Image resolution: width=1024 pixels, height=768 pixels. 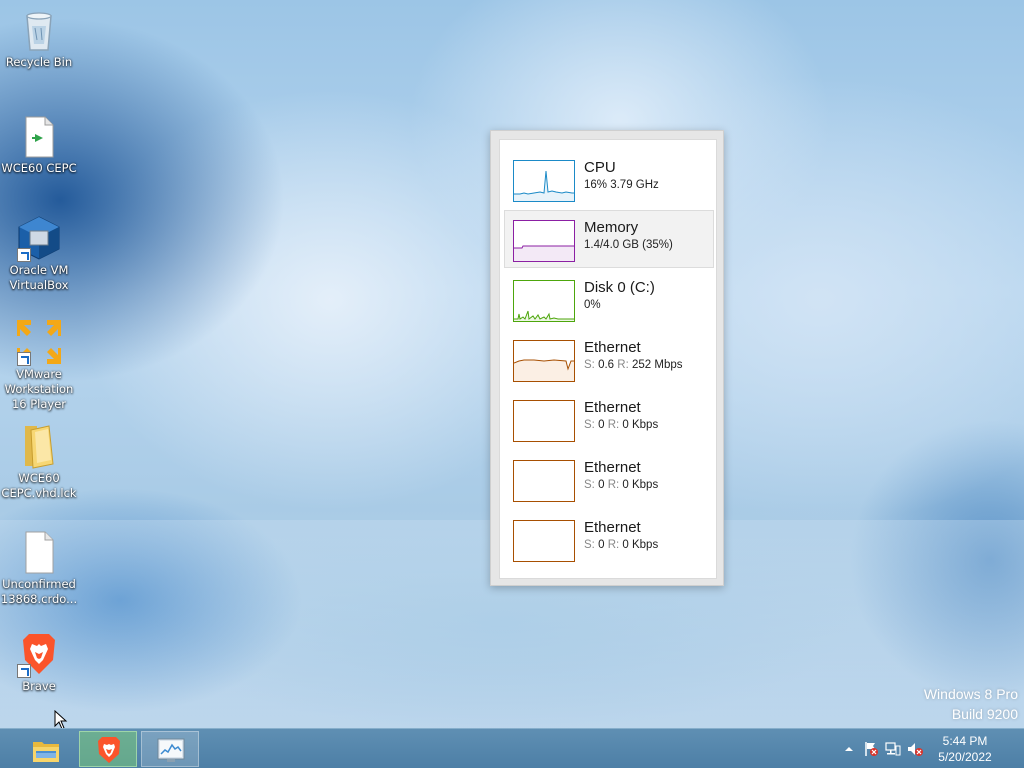 I want to click on ethernet-sparkline, so click(x=544, y=370).